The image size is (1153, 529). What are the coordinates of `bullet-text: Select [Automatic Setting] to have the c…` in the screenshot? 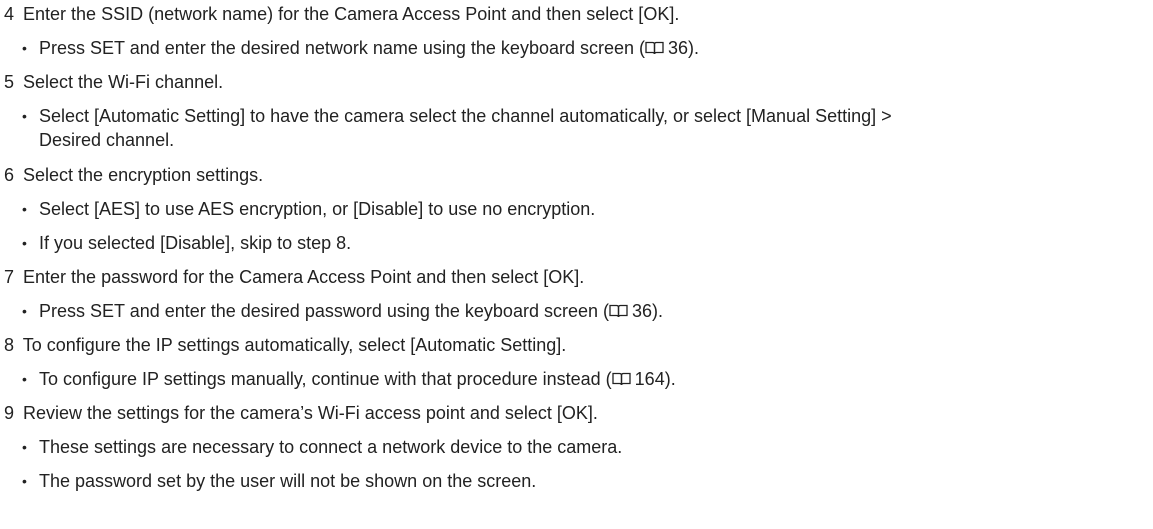 It's located at (465, 116).